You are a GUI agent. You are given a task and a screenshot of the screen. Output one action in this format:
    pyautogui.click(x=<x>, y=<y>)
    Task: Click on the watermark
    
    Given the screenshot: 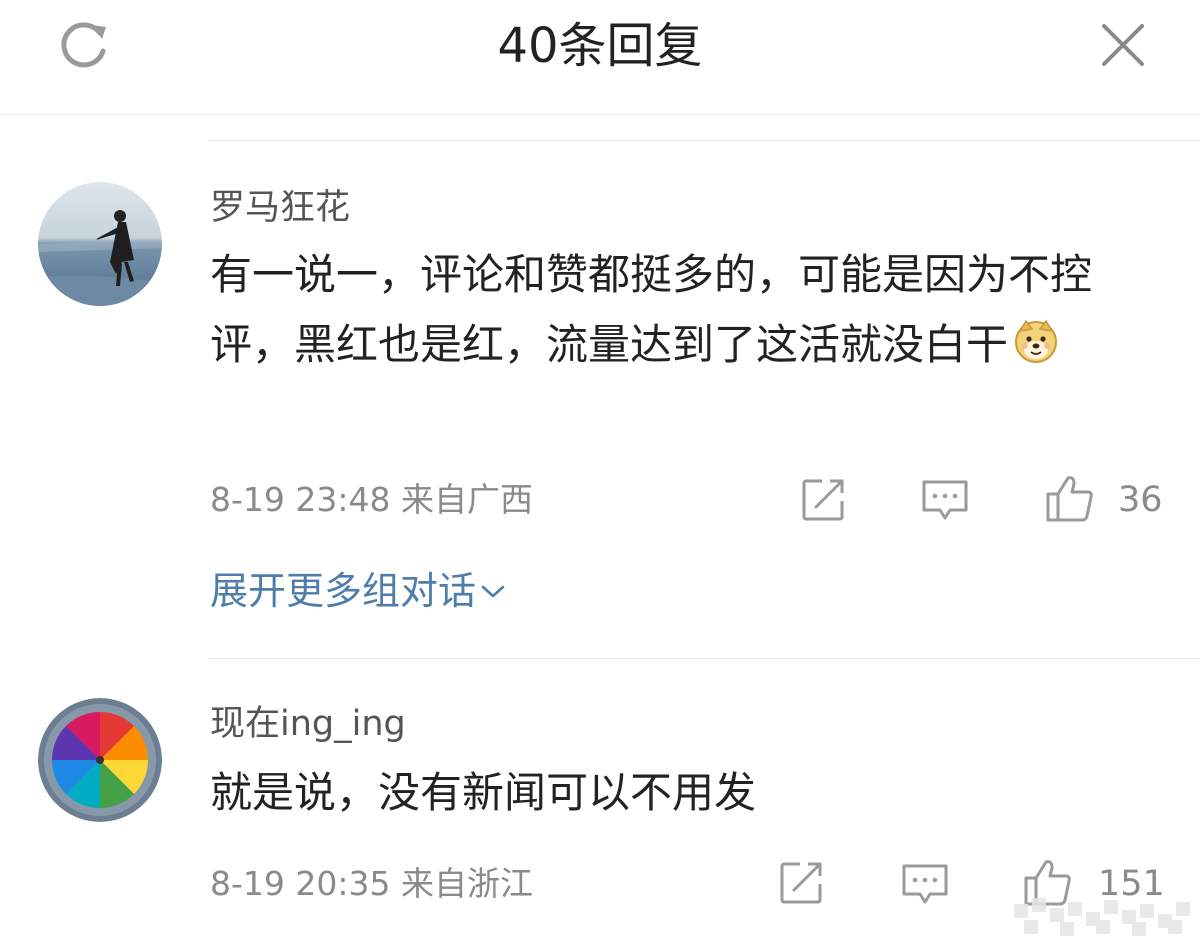 What is the action you would take?
    pyautogui.click(x=1102, y=917)
    